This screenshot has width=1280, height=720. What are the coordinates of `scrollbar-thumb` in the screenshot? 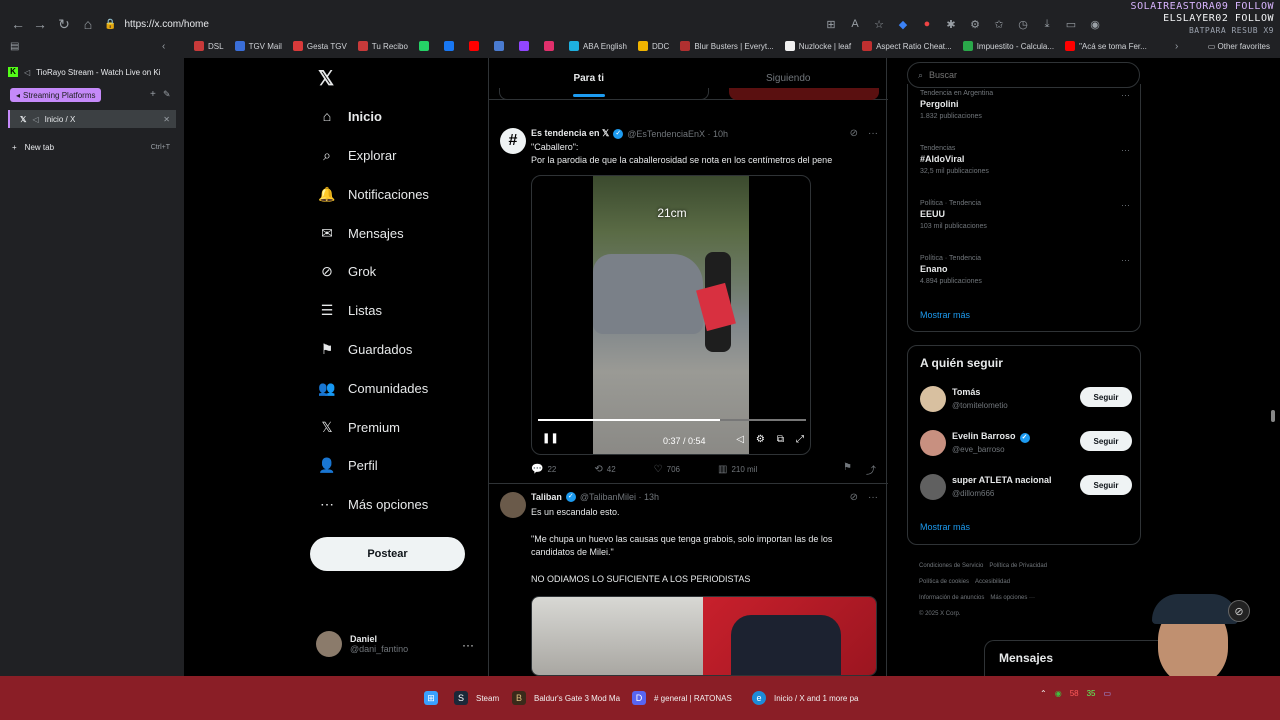 It's located at (1273, 416).